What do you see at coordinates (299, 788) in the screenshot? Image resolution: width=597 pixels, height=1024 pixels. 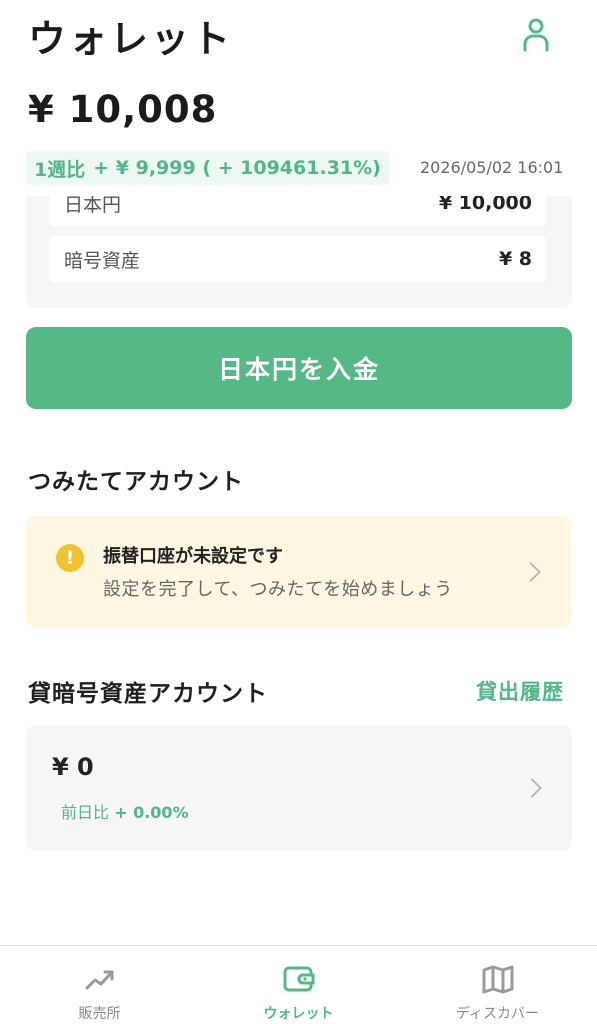 I see `lending-account-card: ¥ 0 前日比 + 0.00%` at bounding box center [299, 788].